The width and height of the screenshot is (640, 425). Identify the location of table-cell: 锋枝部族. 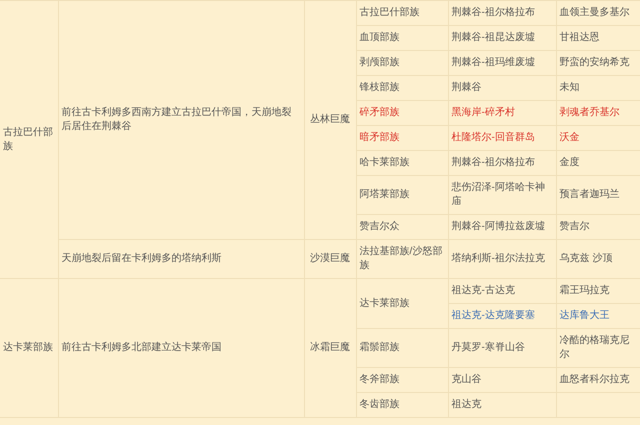
(402, 88).